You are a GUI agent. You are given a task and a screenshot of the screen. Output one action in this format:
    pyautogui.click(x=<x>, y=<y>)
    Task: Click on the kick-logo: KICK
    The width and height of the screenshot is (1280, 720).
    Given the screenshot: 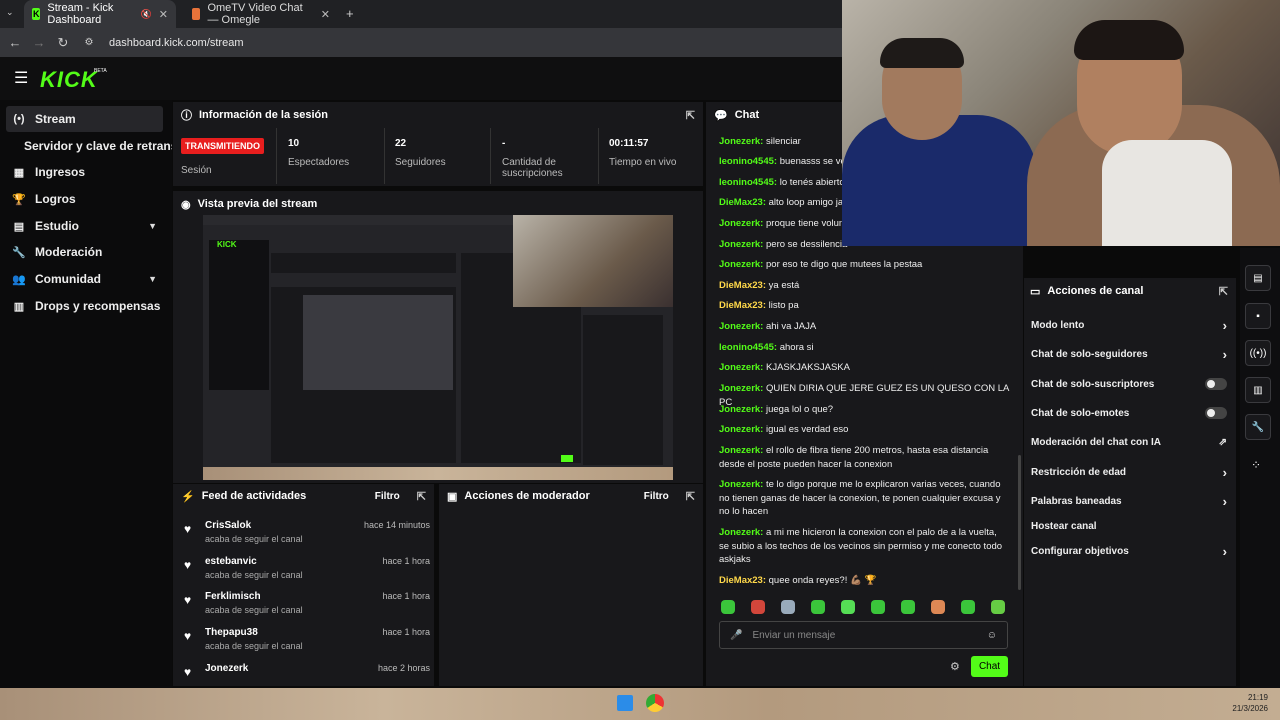 What is the action you would take?
    pyautogui.click(x=69, y=80)
    